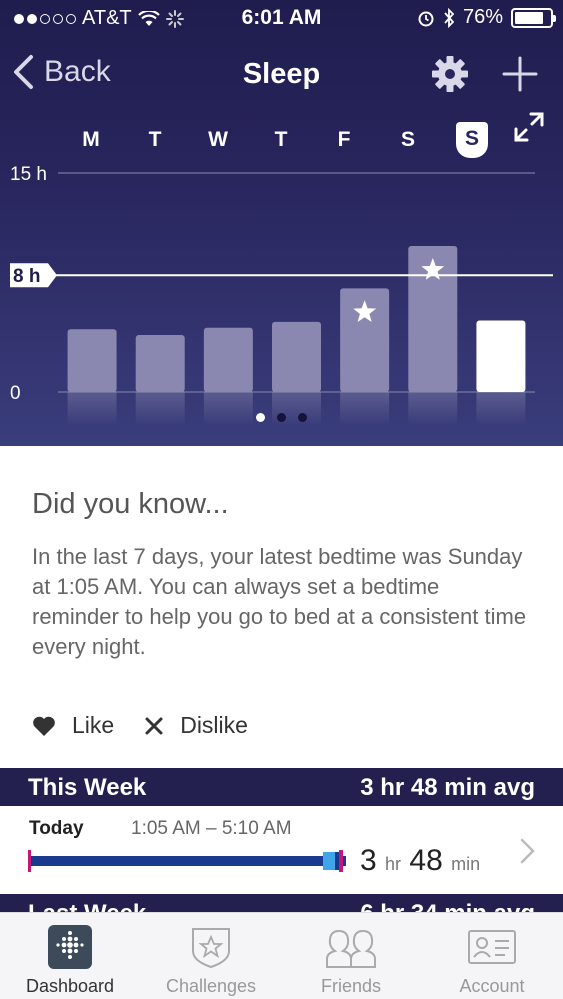  I want to click on chevron-right-icon, so click(527, 851).